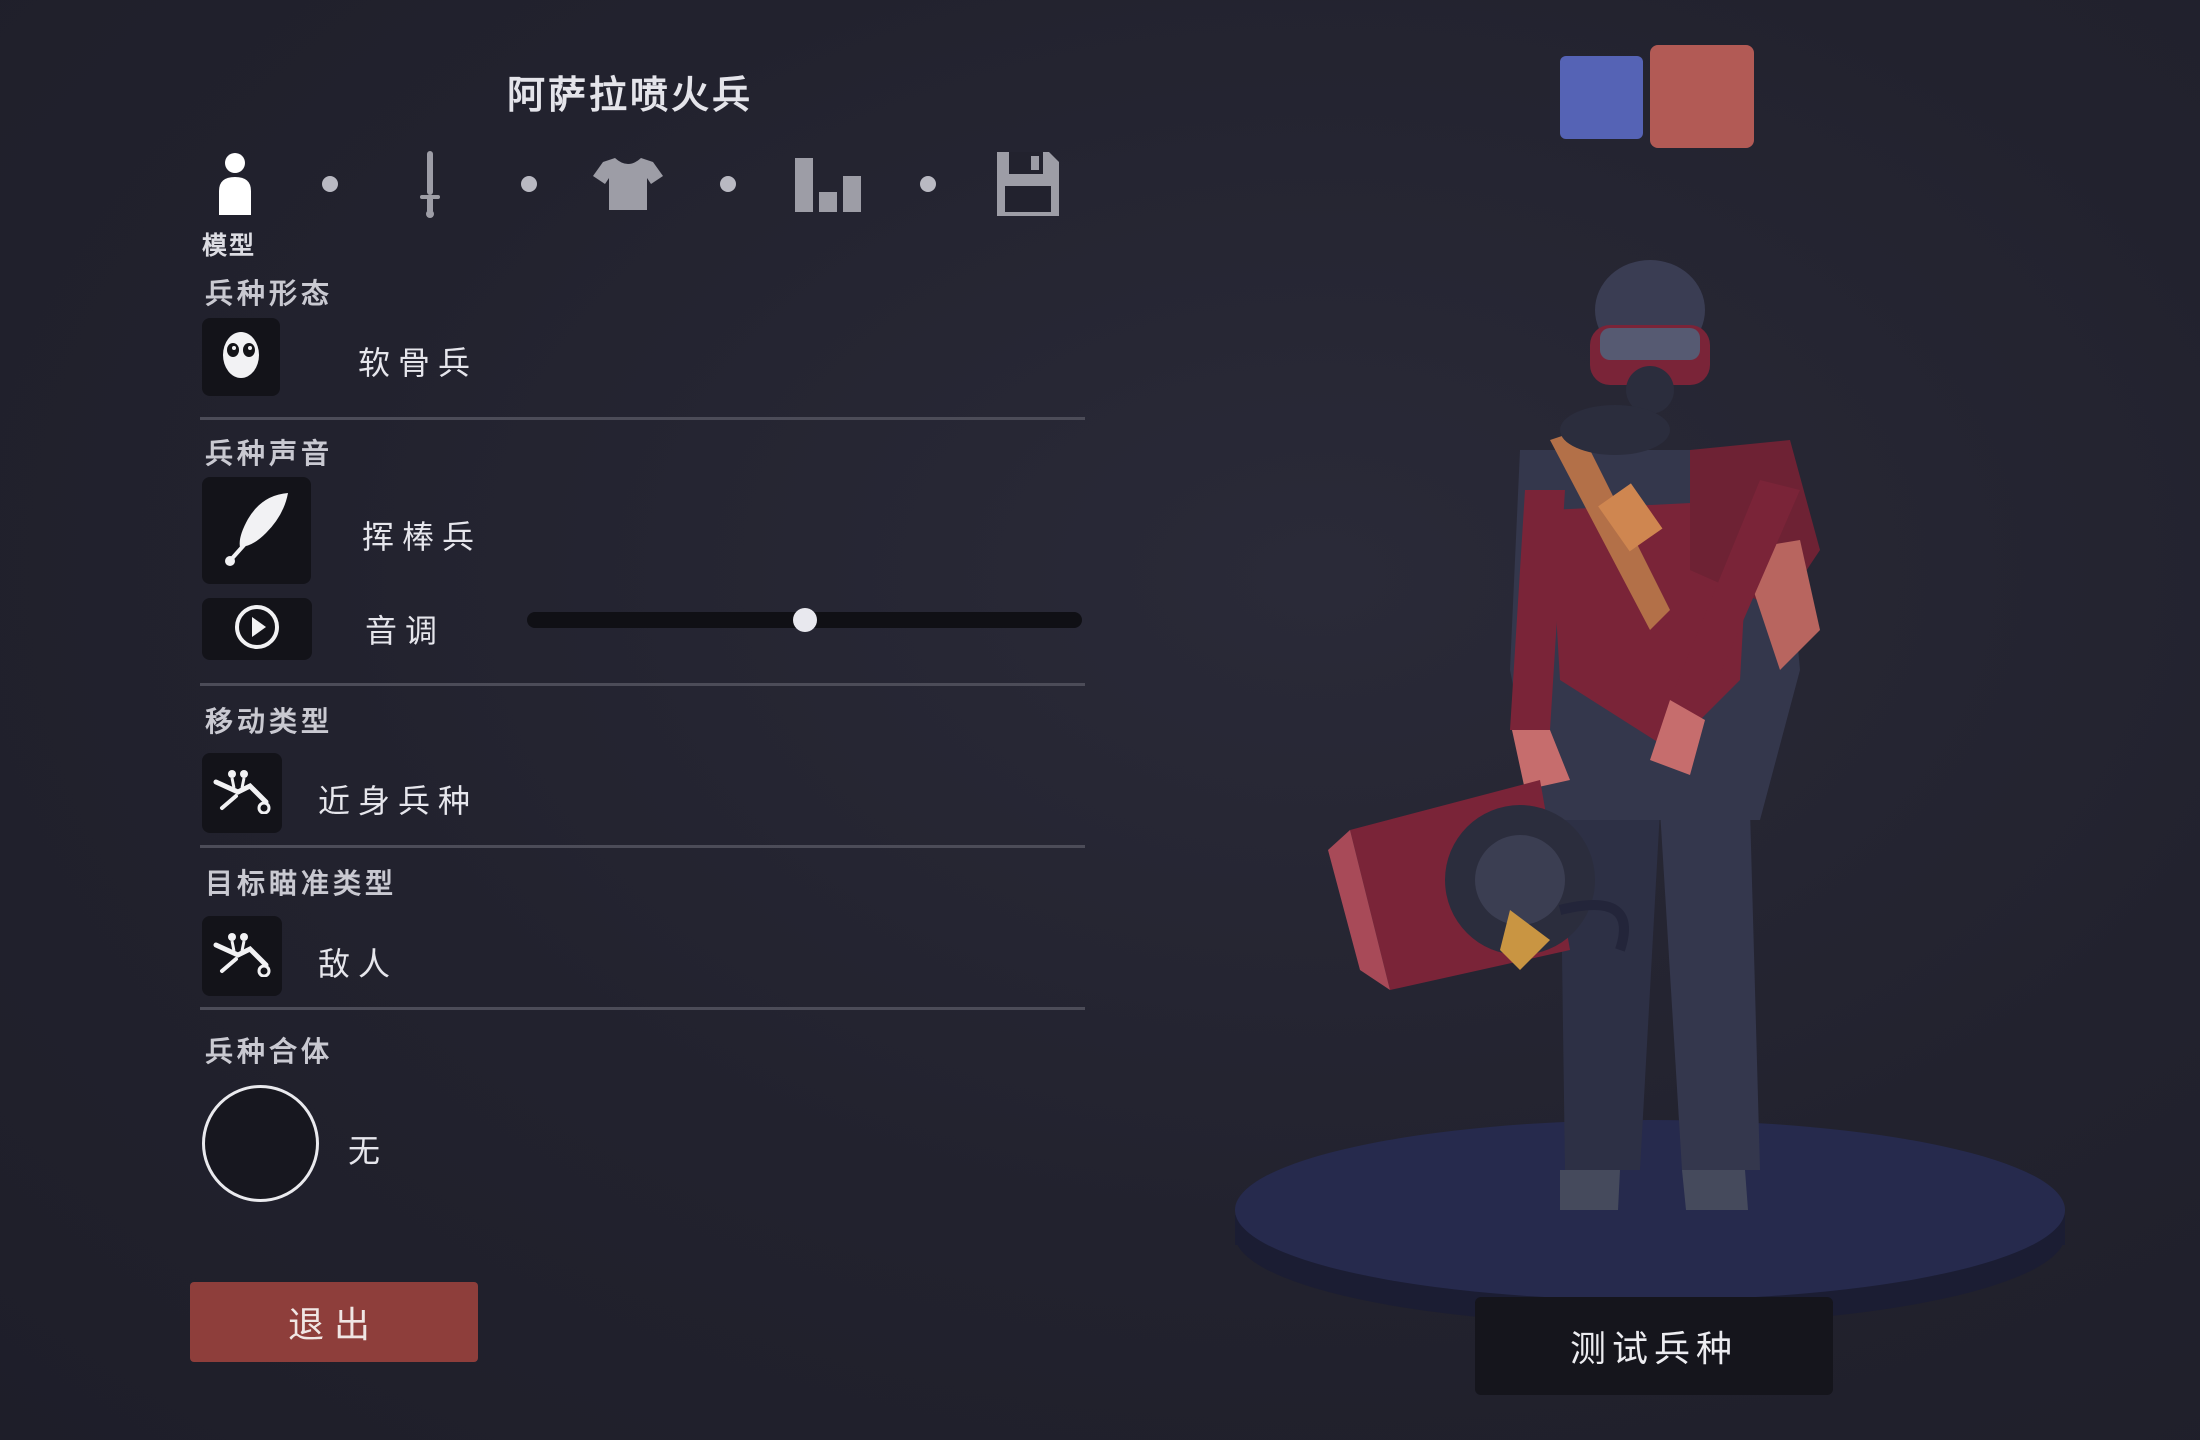  What do you see at coordinates (269, 293) in the screenshot?
I see `form-section-label: 兵种形态` at bounding box center [269, 293].